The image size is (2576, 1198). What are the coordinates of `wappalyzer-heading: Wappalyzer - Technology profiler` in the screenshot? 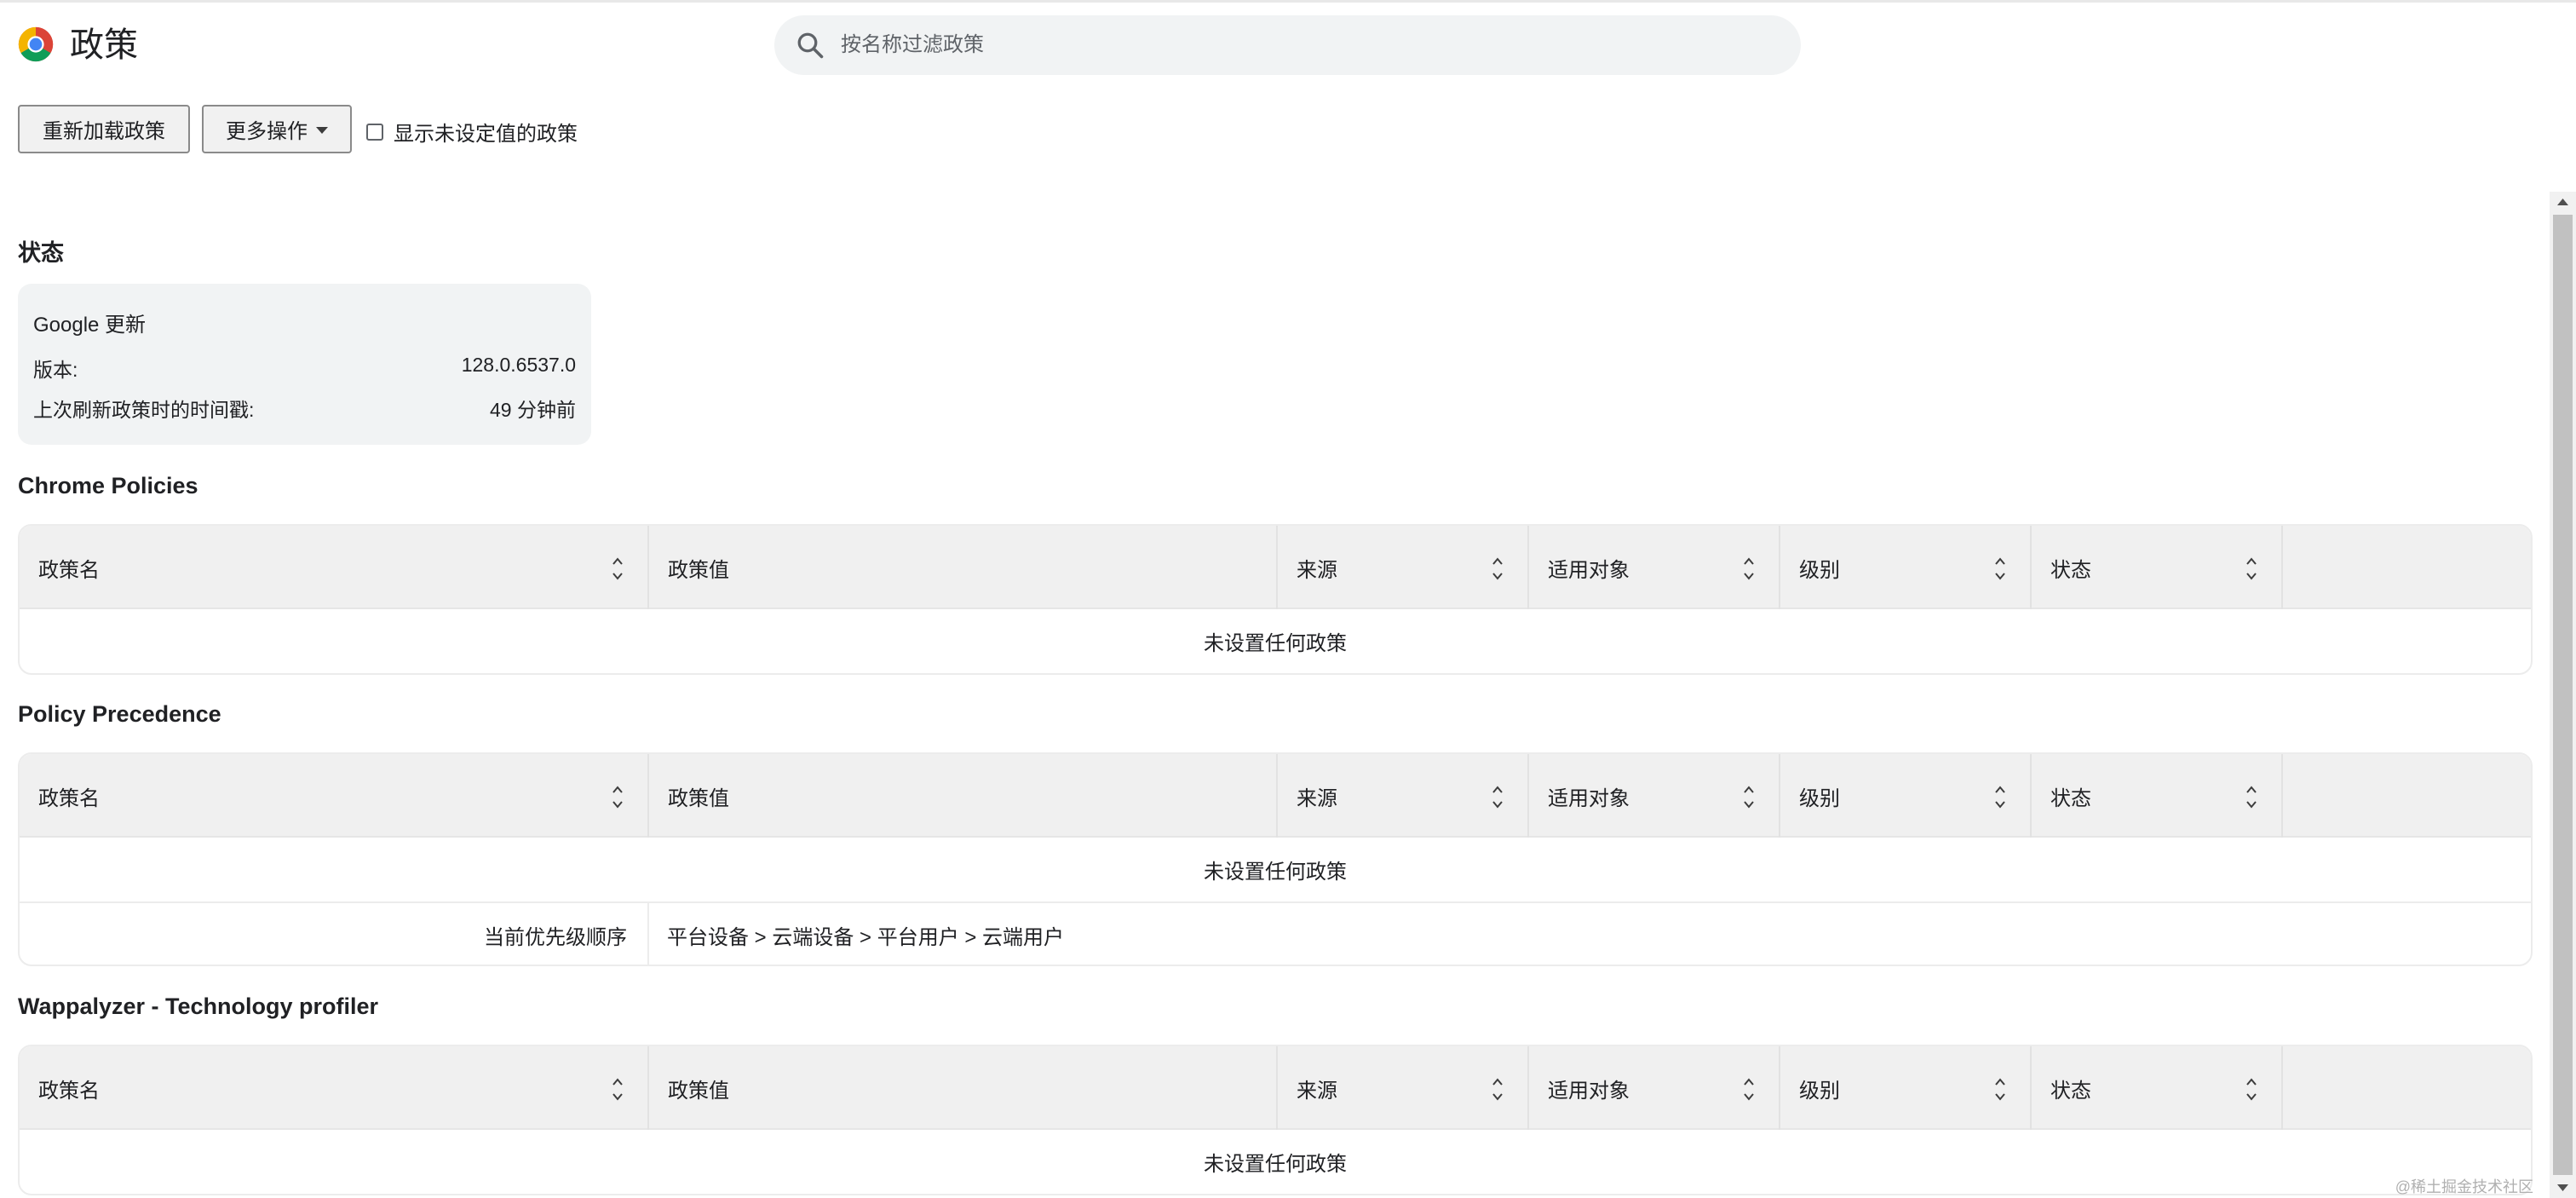 It's located at (199, 1006).